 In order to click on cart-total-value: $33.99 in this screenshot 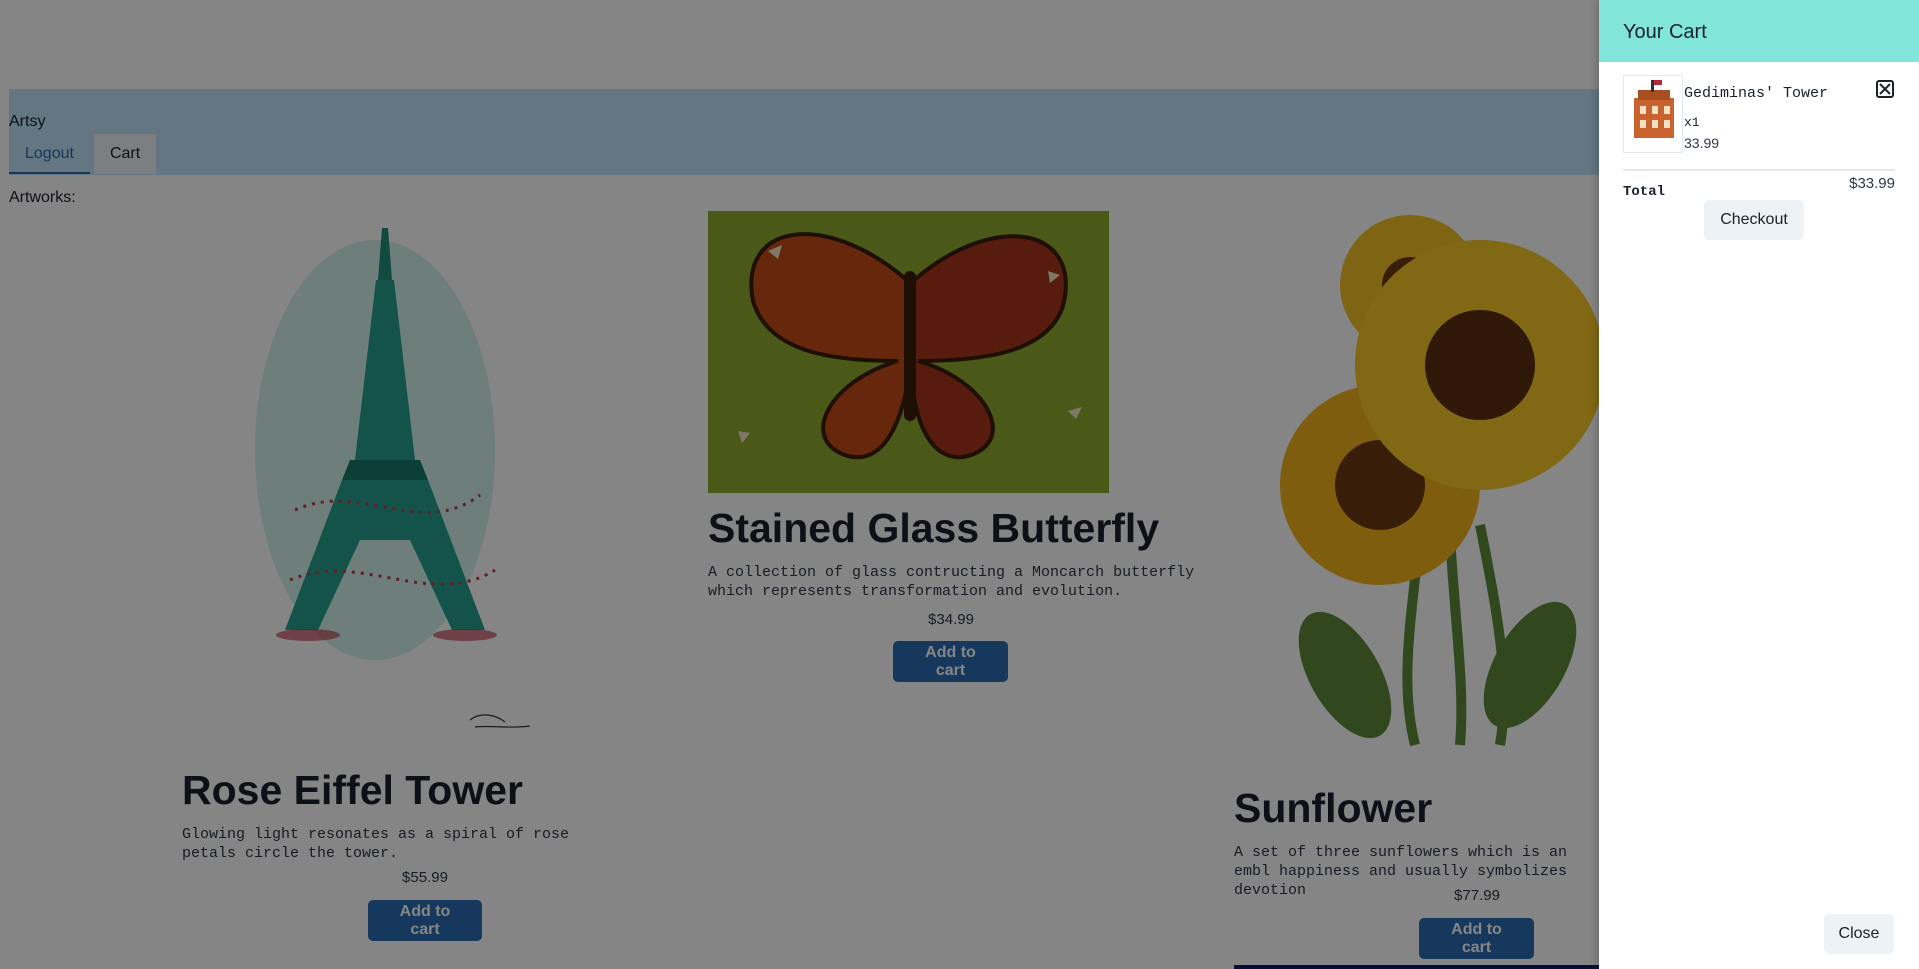, I will do `click(1872, 183)`.